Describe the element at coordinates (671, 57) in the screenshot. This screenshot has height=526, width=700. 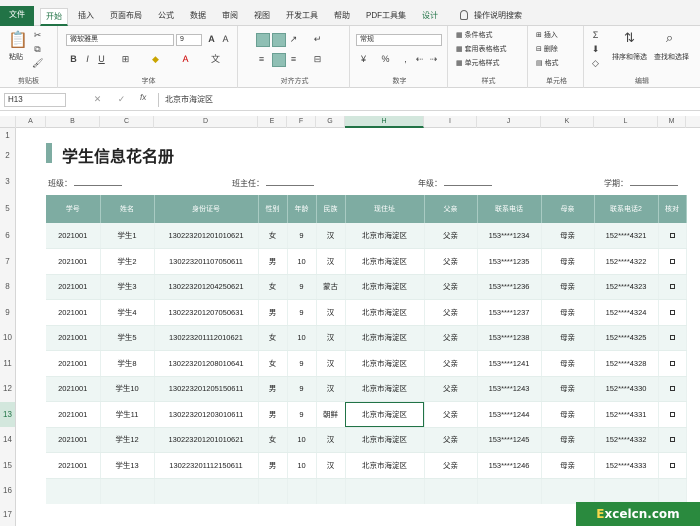
I see `find-select-button: 查找和选择` at that location.